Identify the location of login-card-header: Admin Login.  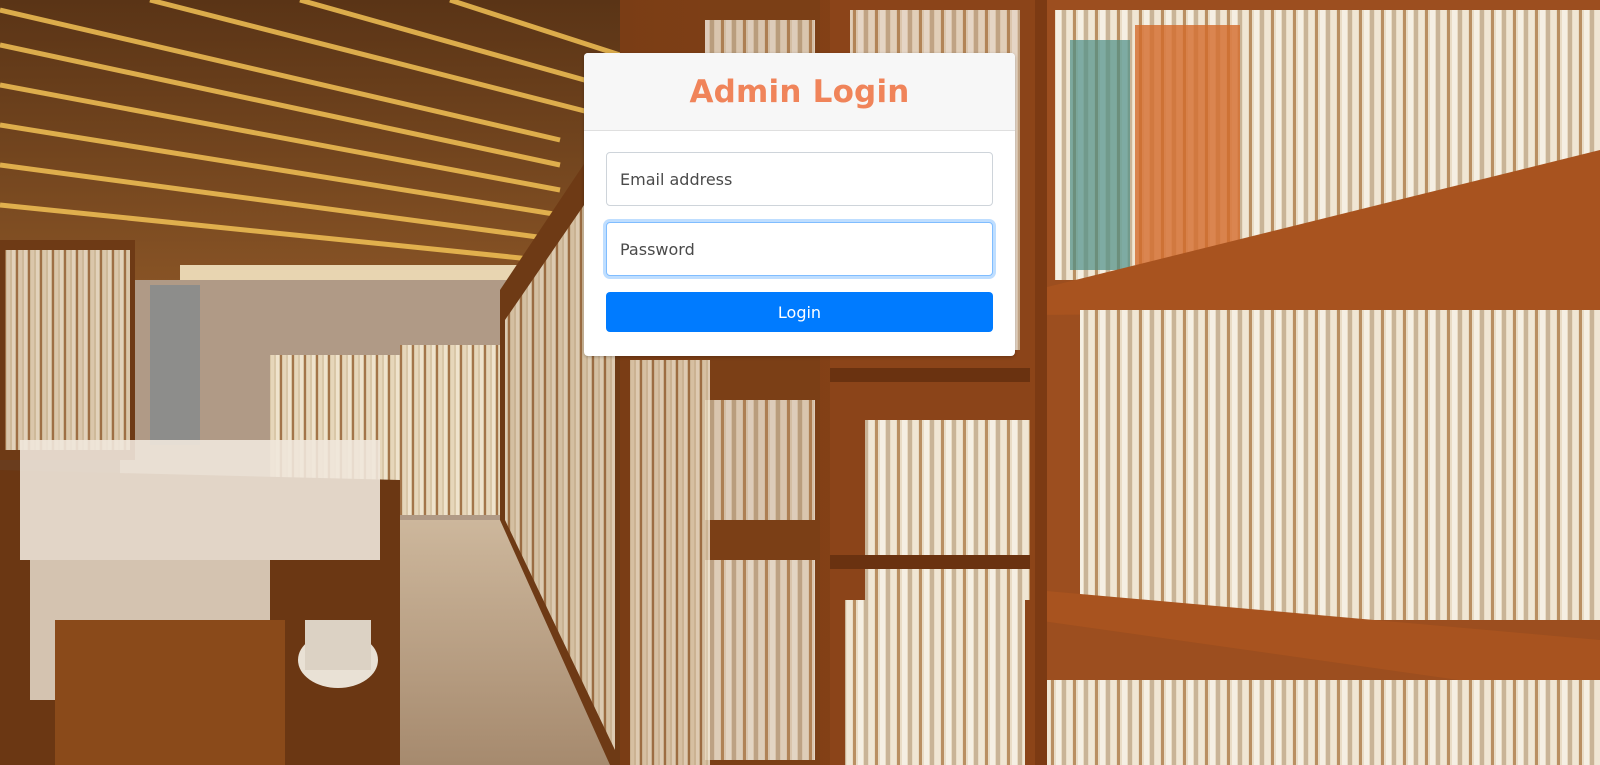
(799, 92).